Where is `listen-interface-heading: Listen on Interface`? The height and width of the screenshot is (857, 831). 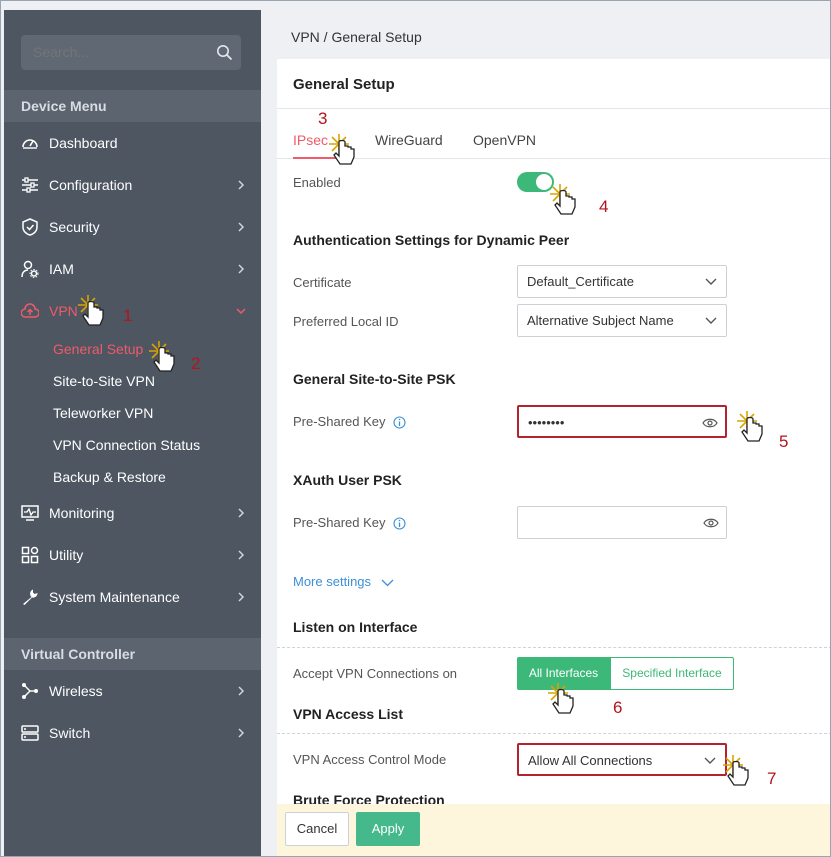
listen-interface-heading: Listen on Interface is located at coordinates (355, 627).